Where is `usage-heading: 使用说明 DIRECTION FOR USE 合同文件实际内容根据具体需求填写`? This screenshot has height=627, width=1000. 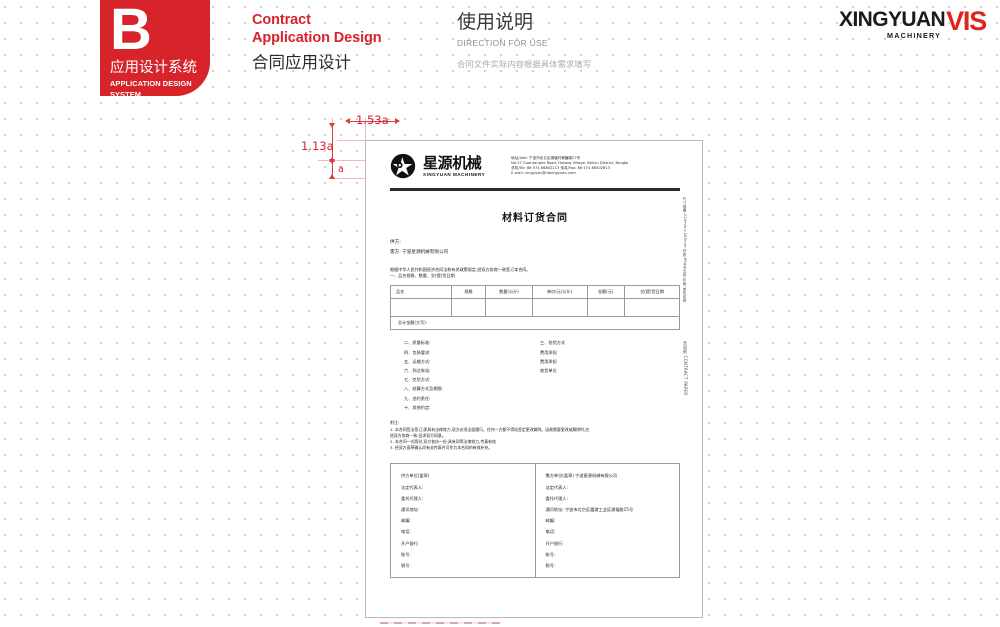 usage-heading: 使用说明 DIRECTION FOR USE 合同文件实际内容根据具体需求填写 is located at coordinates (524, 40).